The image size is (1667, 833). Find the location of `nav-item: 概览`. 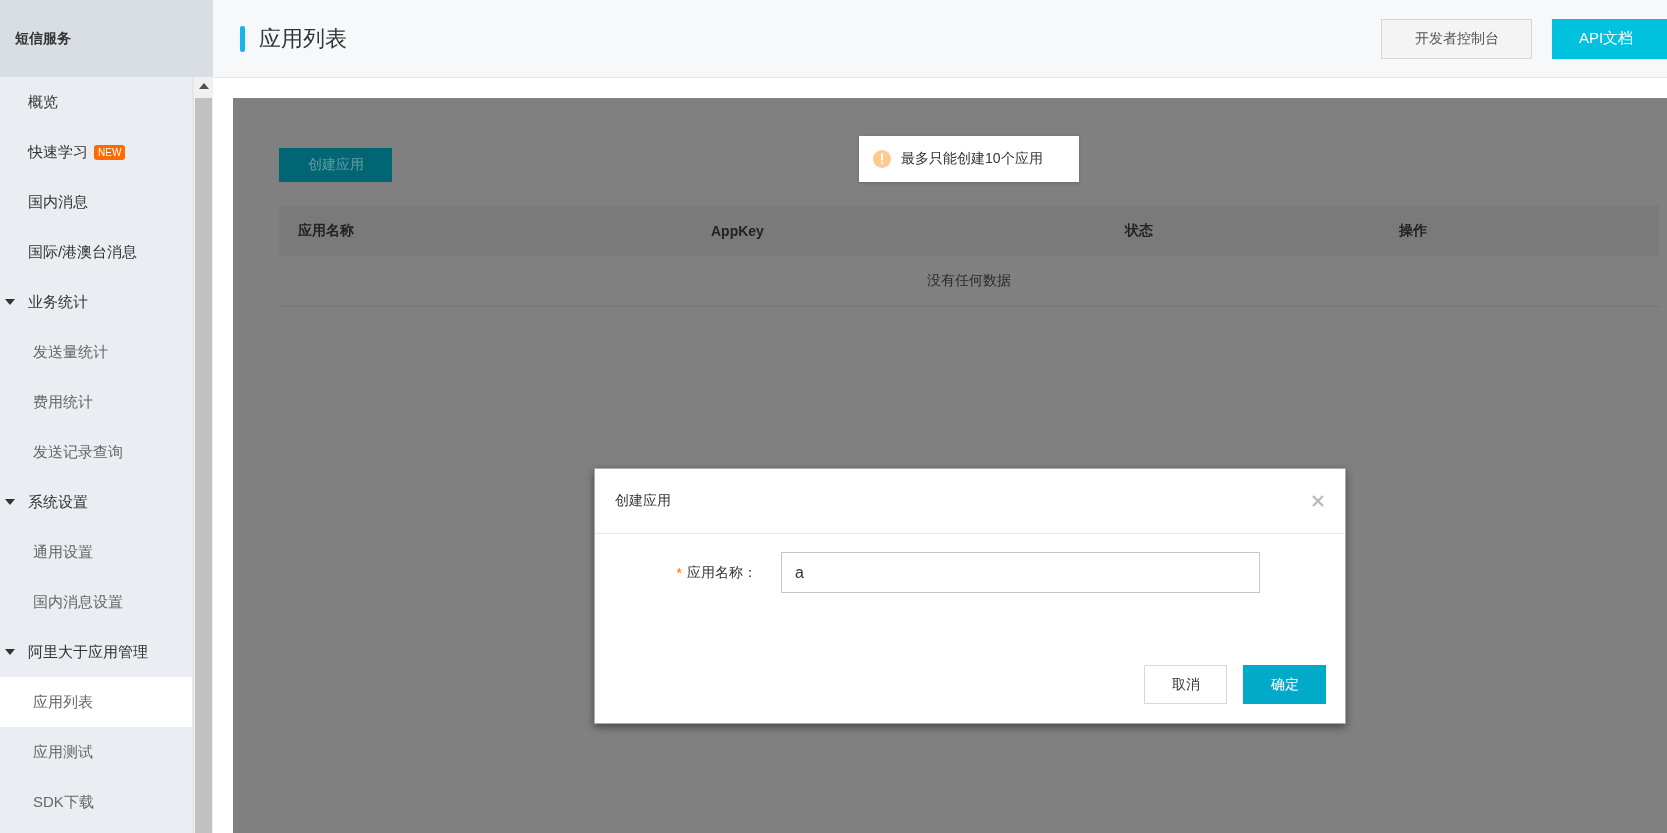

nav-item: 概览 is located at coordinates (96, 102).